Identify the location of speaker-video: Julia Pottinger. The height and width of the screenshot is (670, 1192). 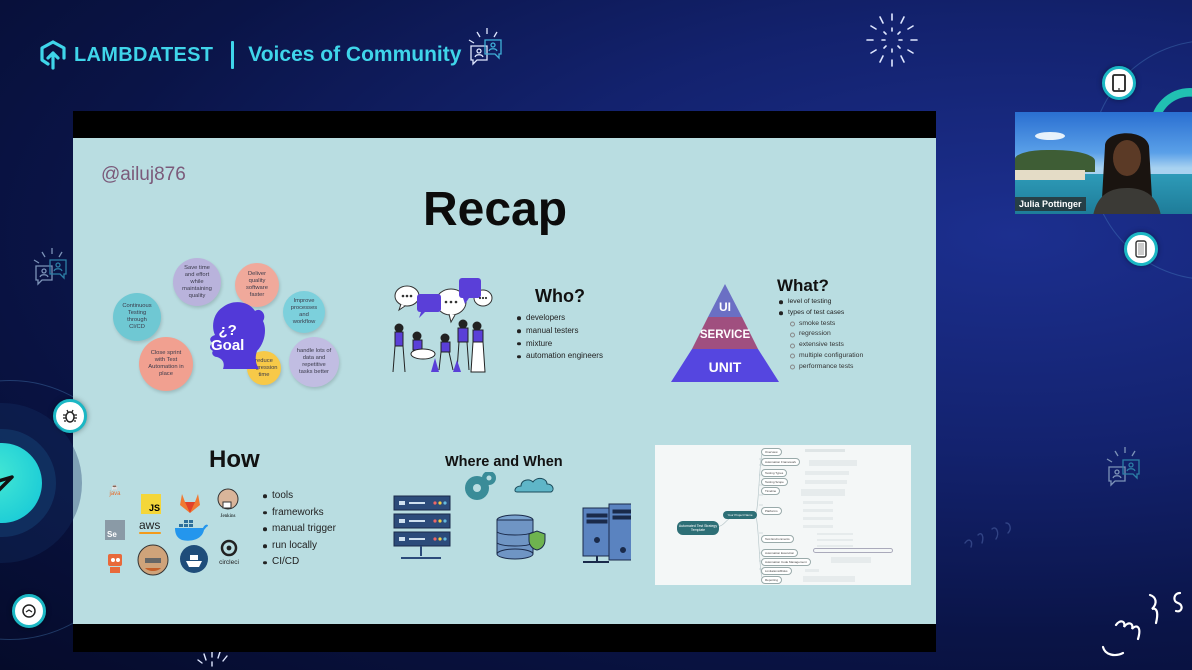
(1103, 163).